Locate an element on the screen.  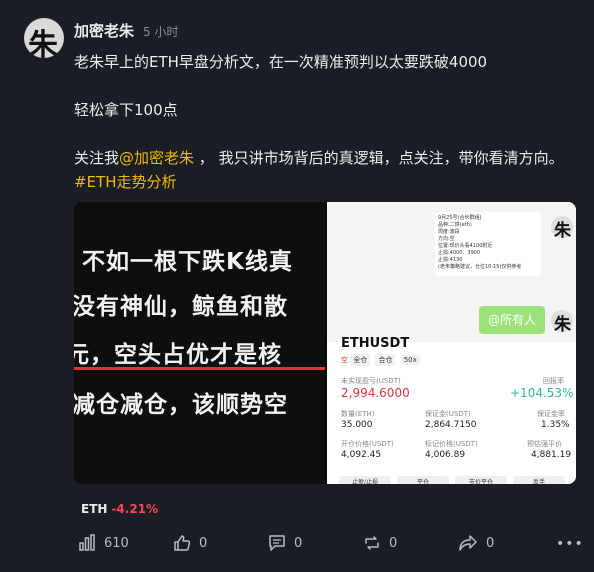
trade-leverage: 50x is located at coordinates (410, 360).